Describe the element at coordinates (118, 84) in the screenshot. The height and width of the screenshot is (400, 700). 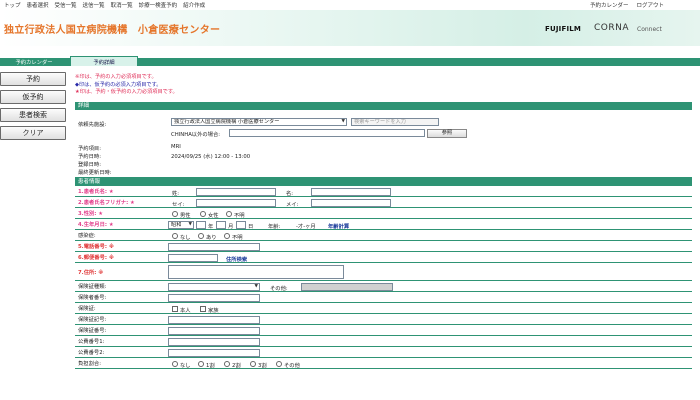
I see `note-tentative-required: ◆印は、仮予約の必須入力項目です。` at that location.